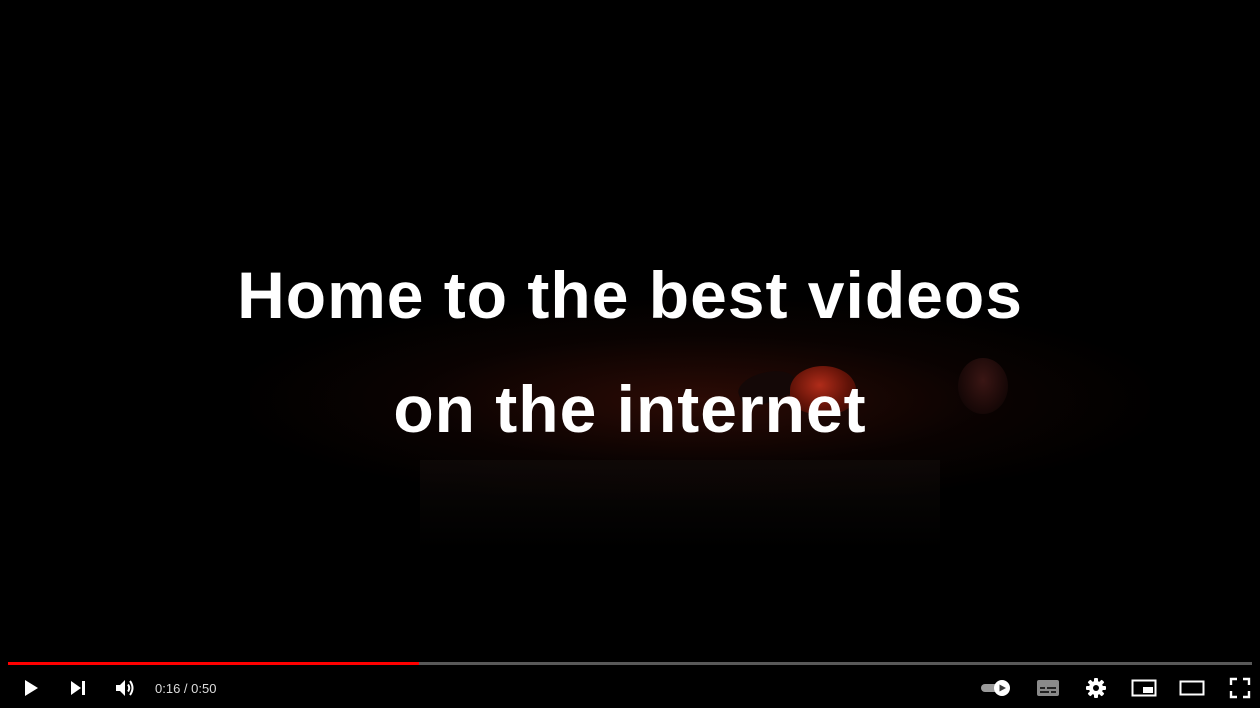  I want to click on video-headline-line2: on the internet, so click(630, 409).